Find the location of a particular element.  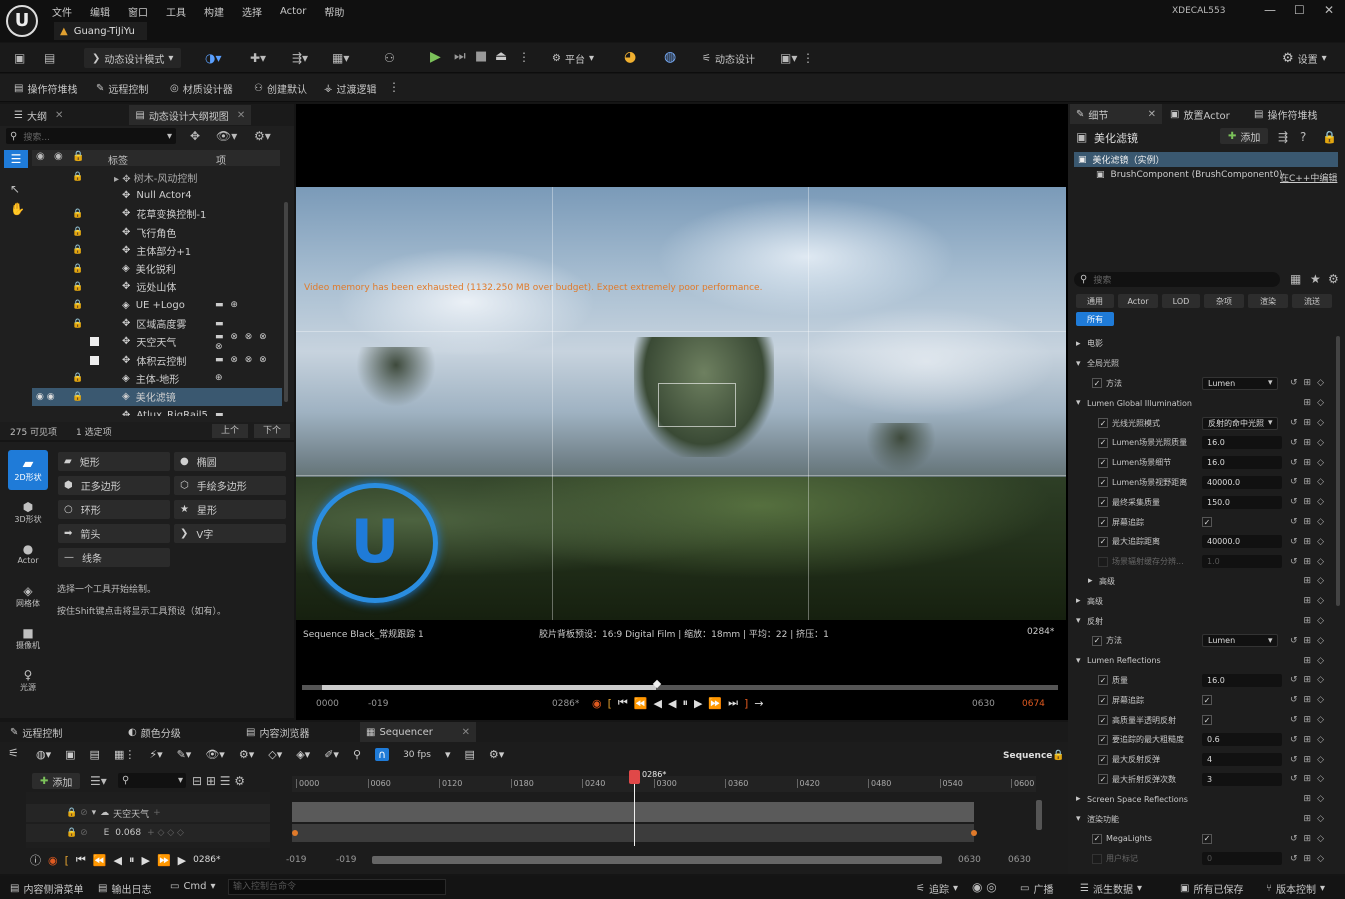

bracket-start-icon: [ is located at coordinates (67, 860).